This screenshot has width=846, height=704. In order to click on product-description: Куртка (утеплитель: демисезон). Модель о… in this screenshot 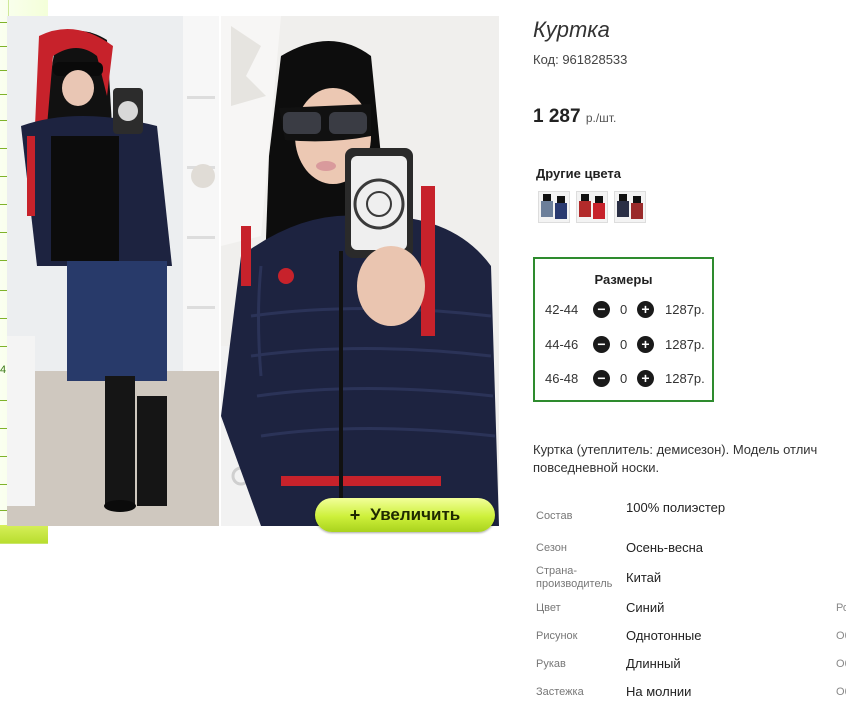, I will do `click(675, 458)`.